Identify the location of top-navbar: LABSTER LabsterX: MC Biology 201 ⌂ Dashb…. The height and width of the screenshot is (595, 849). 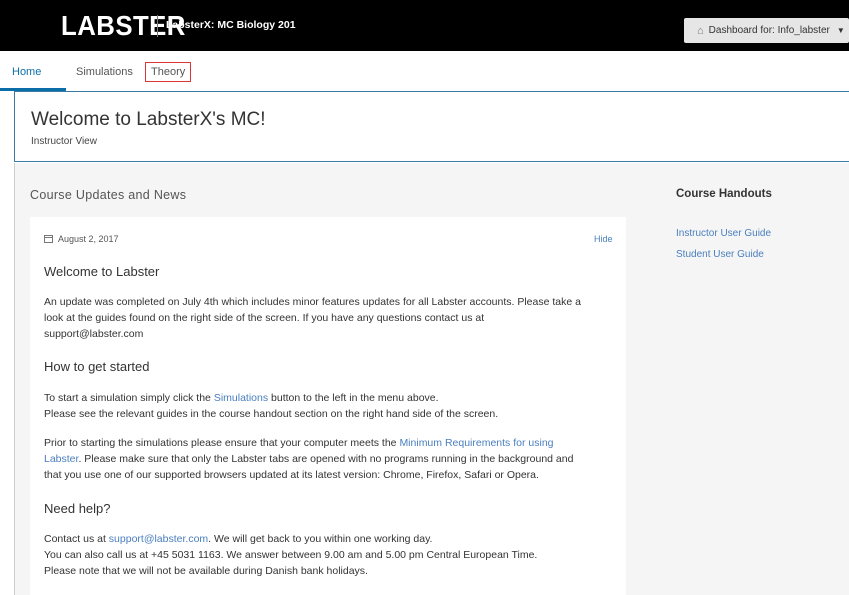
(424, 25).